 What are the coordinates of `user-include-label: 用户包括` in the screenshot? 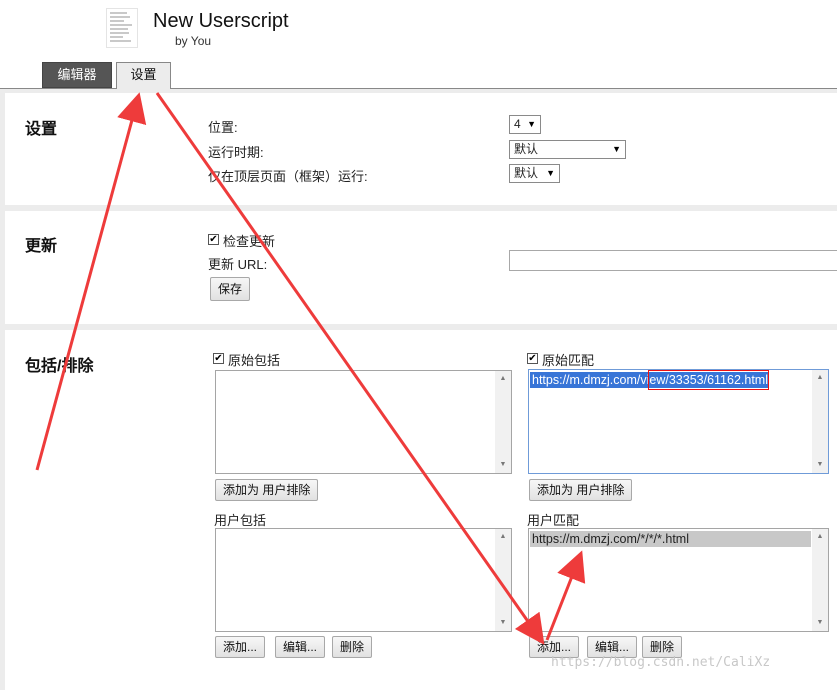 It's located at (240, 520).